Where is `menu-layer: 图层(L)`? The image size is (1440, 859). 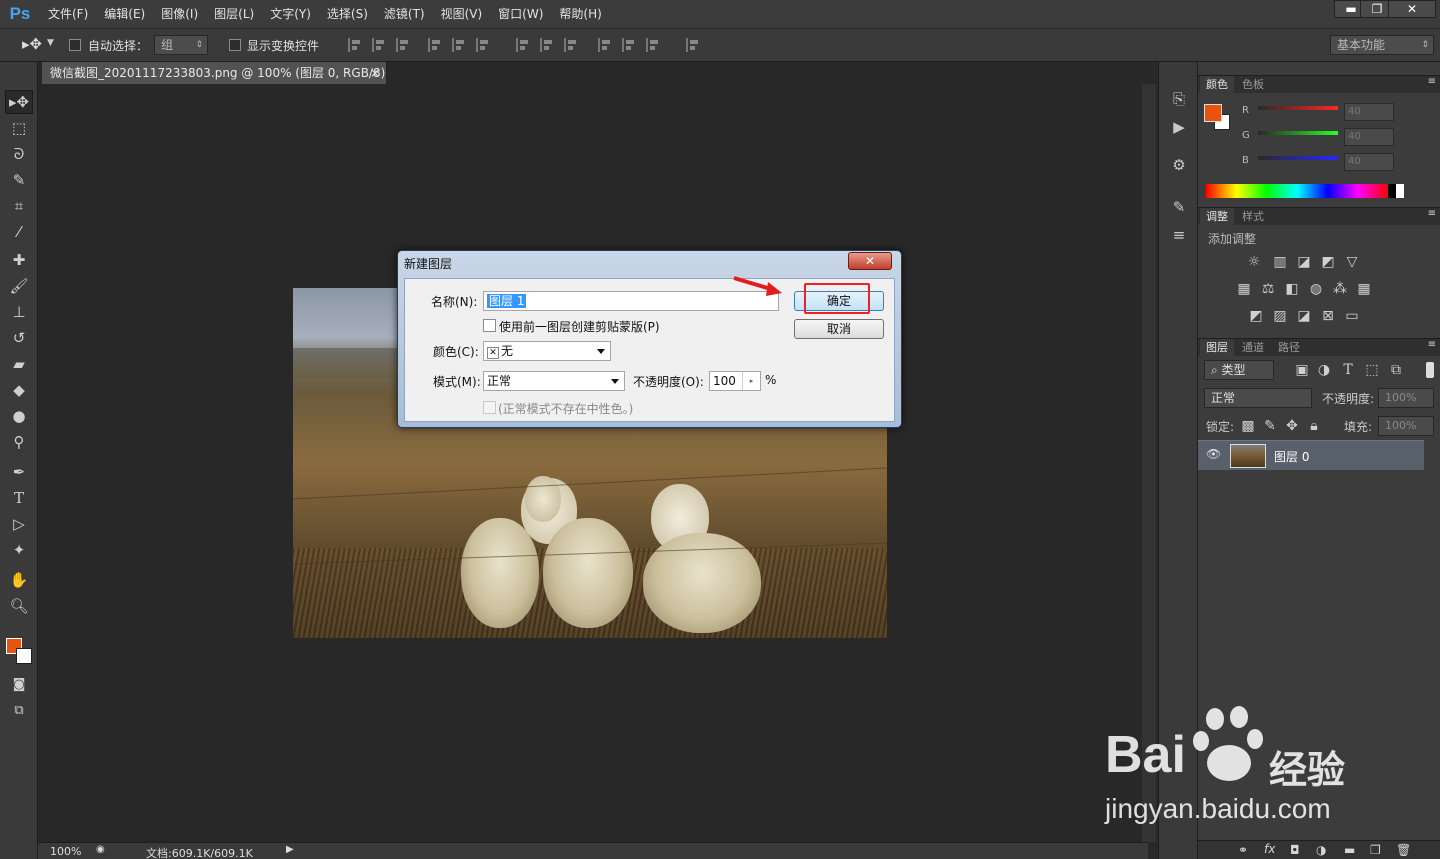 menu-layer: 图层(L) is located at coordinates (234, 14).